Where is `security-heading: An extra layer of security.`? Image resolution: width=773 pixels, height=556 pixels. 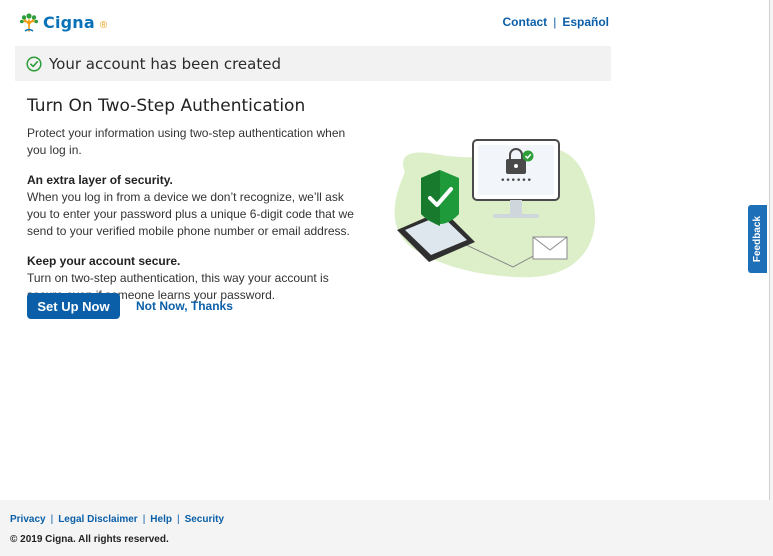 security-heading: An extra layer of security. is located at coordinates (100, 180).